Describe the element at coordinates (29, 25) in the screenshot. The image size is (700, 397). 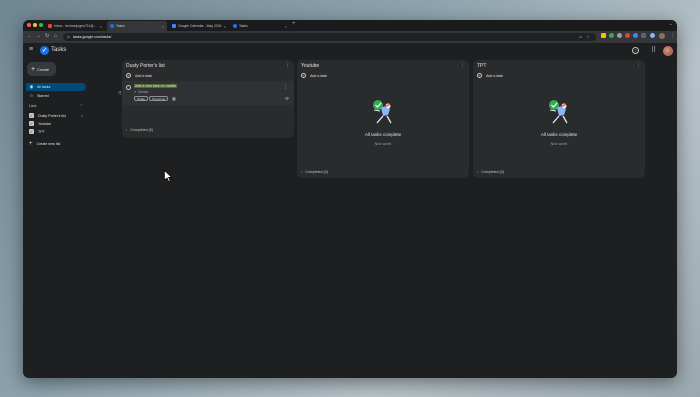
I see `close-window-button` at that location.